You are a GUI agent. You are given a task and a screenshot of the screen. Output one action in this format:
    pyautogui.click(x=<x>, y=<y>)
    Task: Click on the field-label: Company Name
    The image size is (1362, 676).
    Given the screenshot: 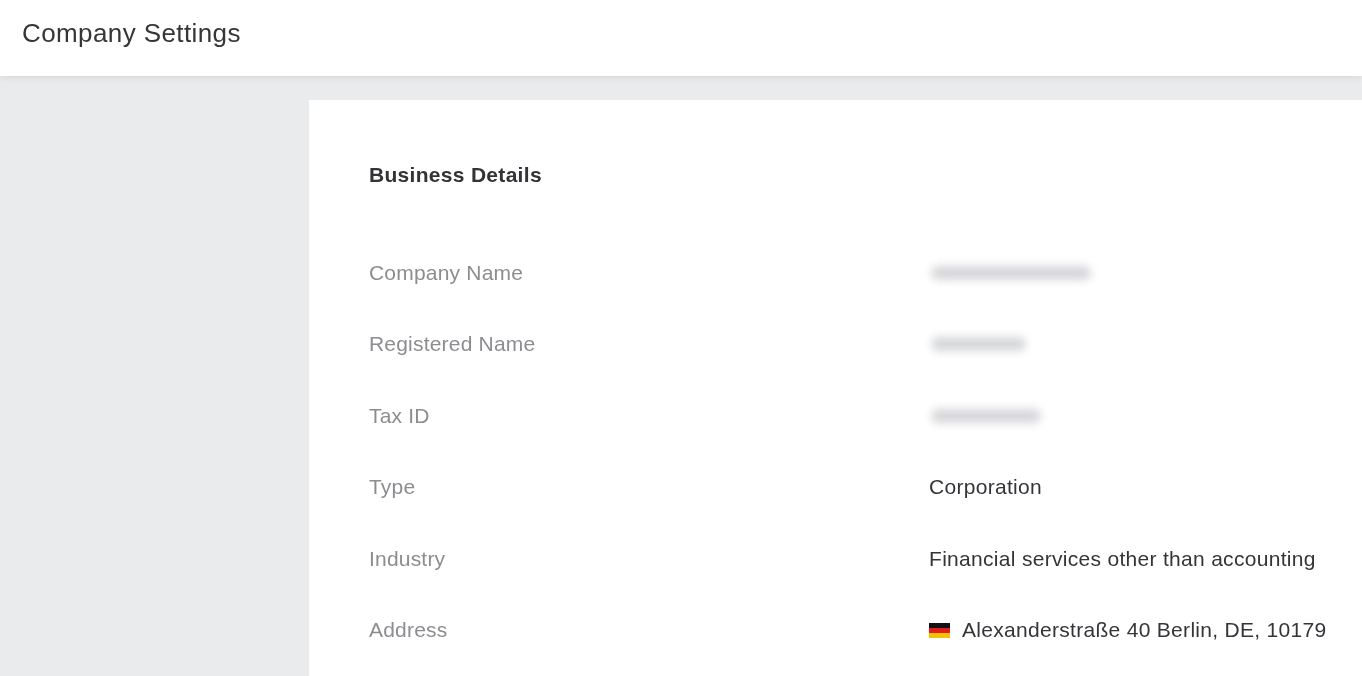 What is the action you would take?
    pyautogui.click(x=446, y=272)
    